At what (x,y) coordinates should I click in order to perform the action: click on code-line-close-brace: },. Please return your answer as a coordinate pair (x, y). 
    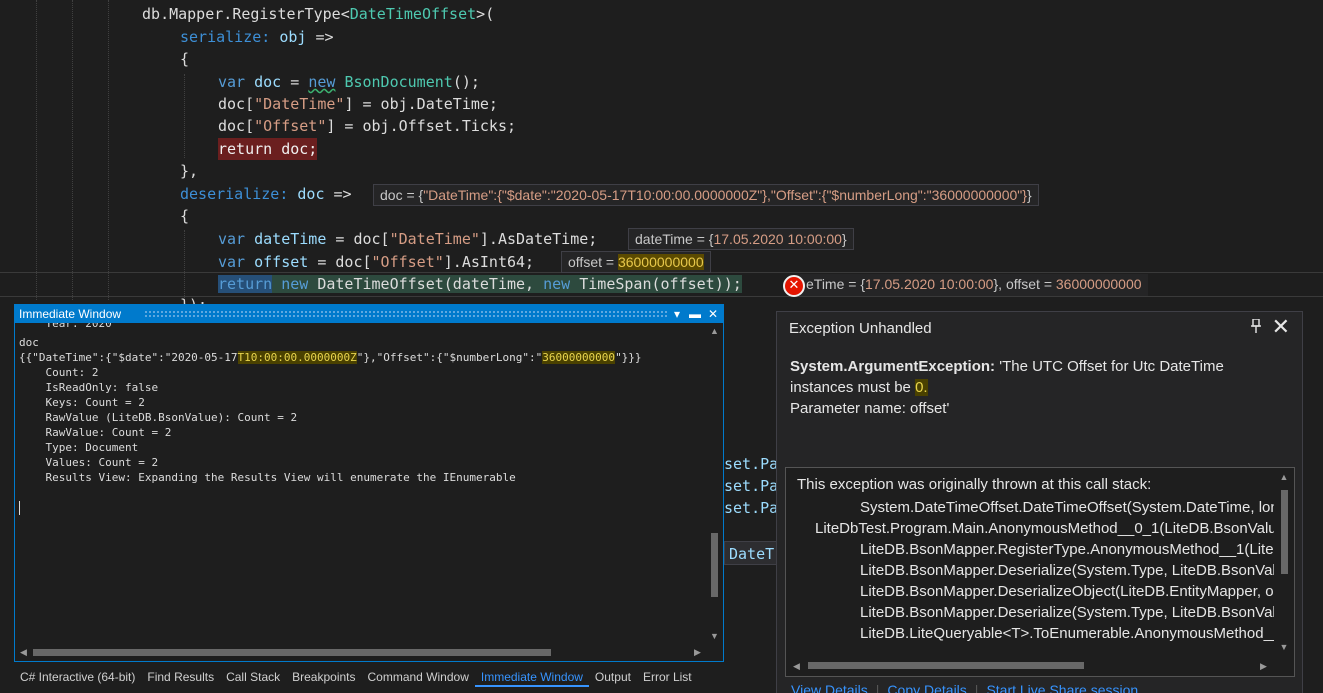
    Looking at the image, I should click on (189, 171).